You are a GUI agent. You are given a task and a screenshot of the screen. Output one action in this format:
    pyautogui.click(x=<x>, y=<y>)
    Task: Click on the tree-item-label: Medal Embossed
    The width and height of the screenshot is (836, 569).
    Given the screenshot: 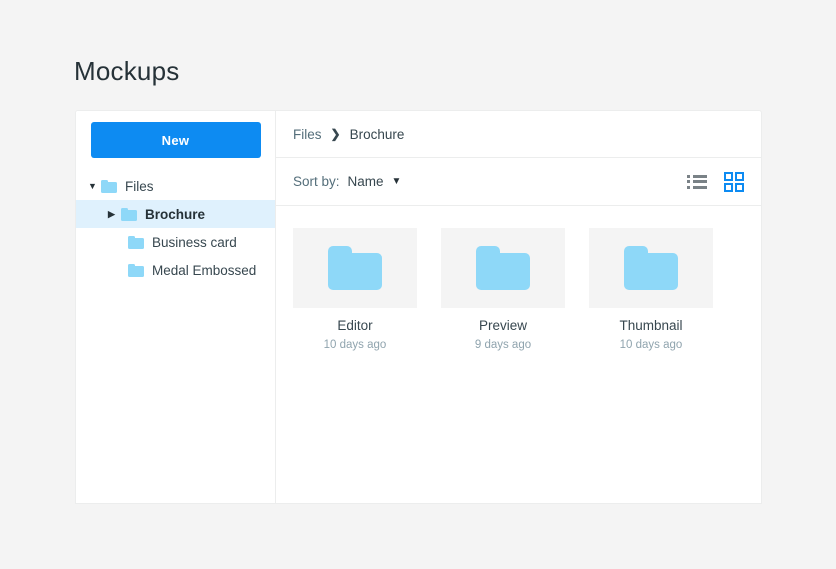 What is the action you would take?
    pyautogui.click(x=204, y=270)
    